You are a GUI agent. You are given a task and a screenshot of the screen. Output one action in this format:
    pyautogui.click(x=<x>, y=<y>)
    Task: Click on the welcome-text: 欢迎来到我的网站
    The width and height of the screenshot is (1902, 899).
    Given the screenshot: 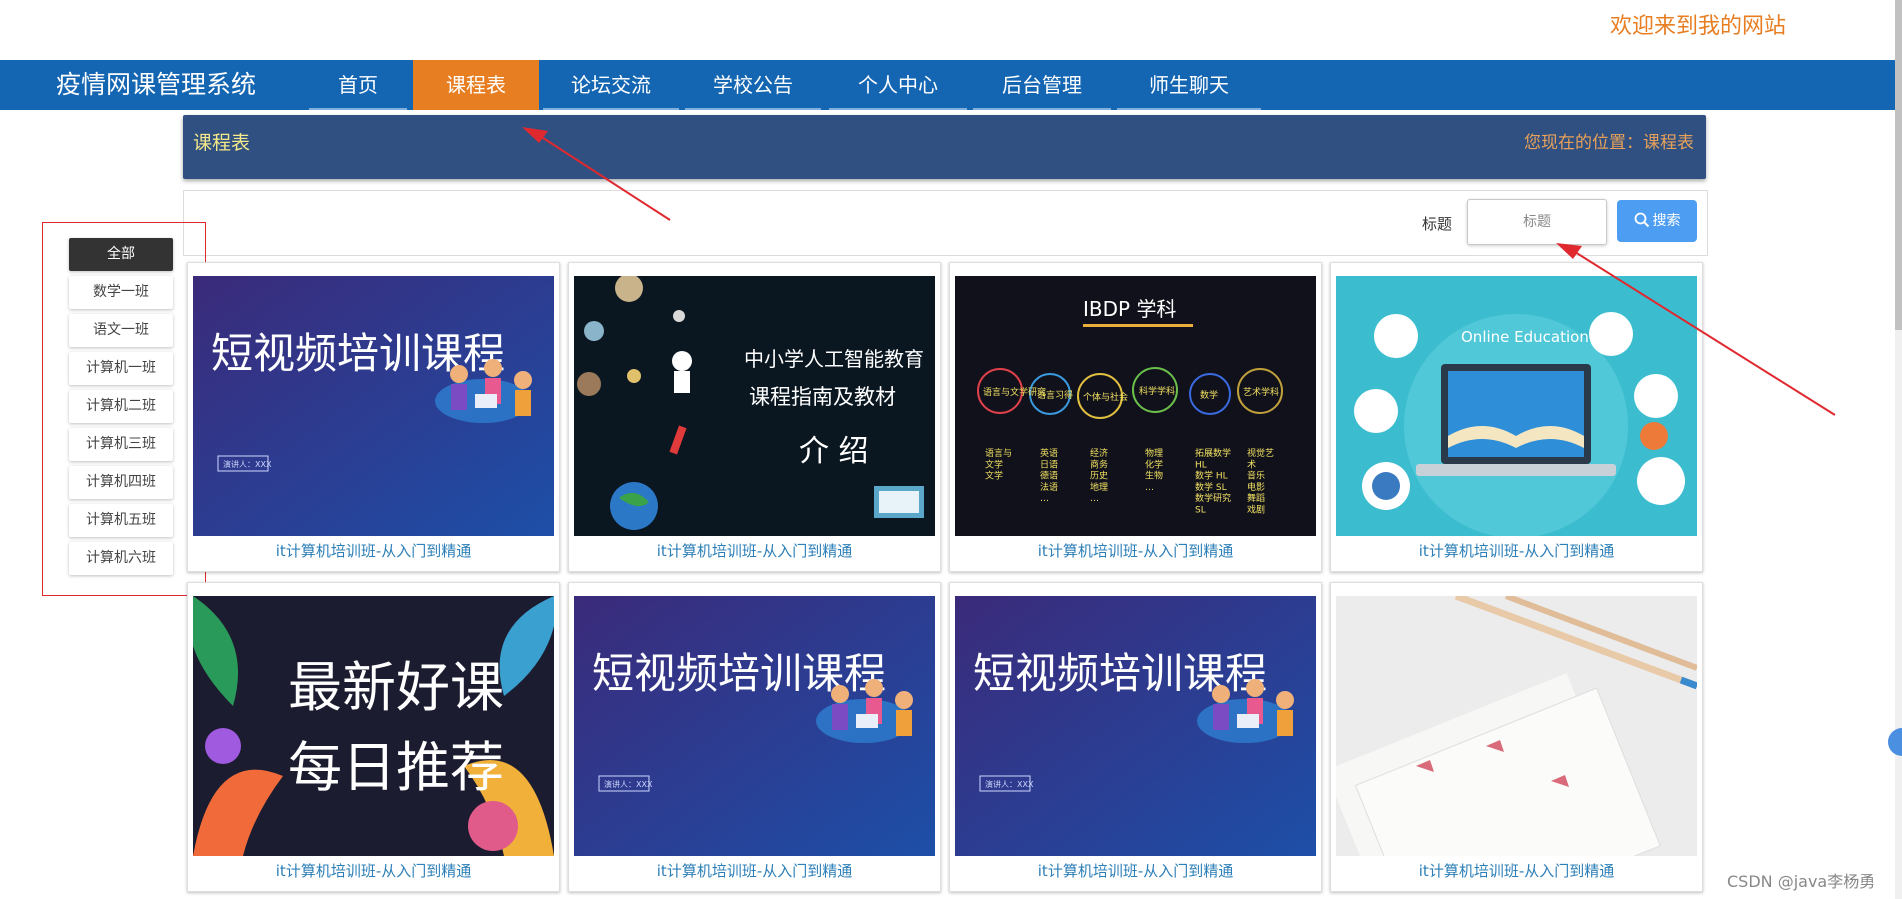 What is the action you would take?
    pyautogui.click(x=1698, y=26)
    